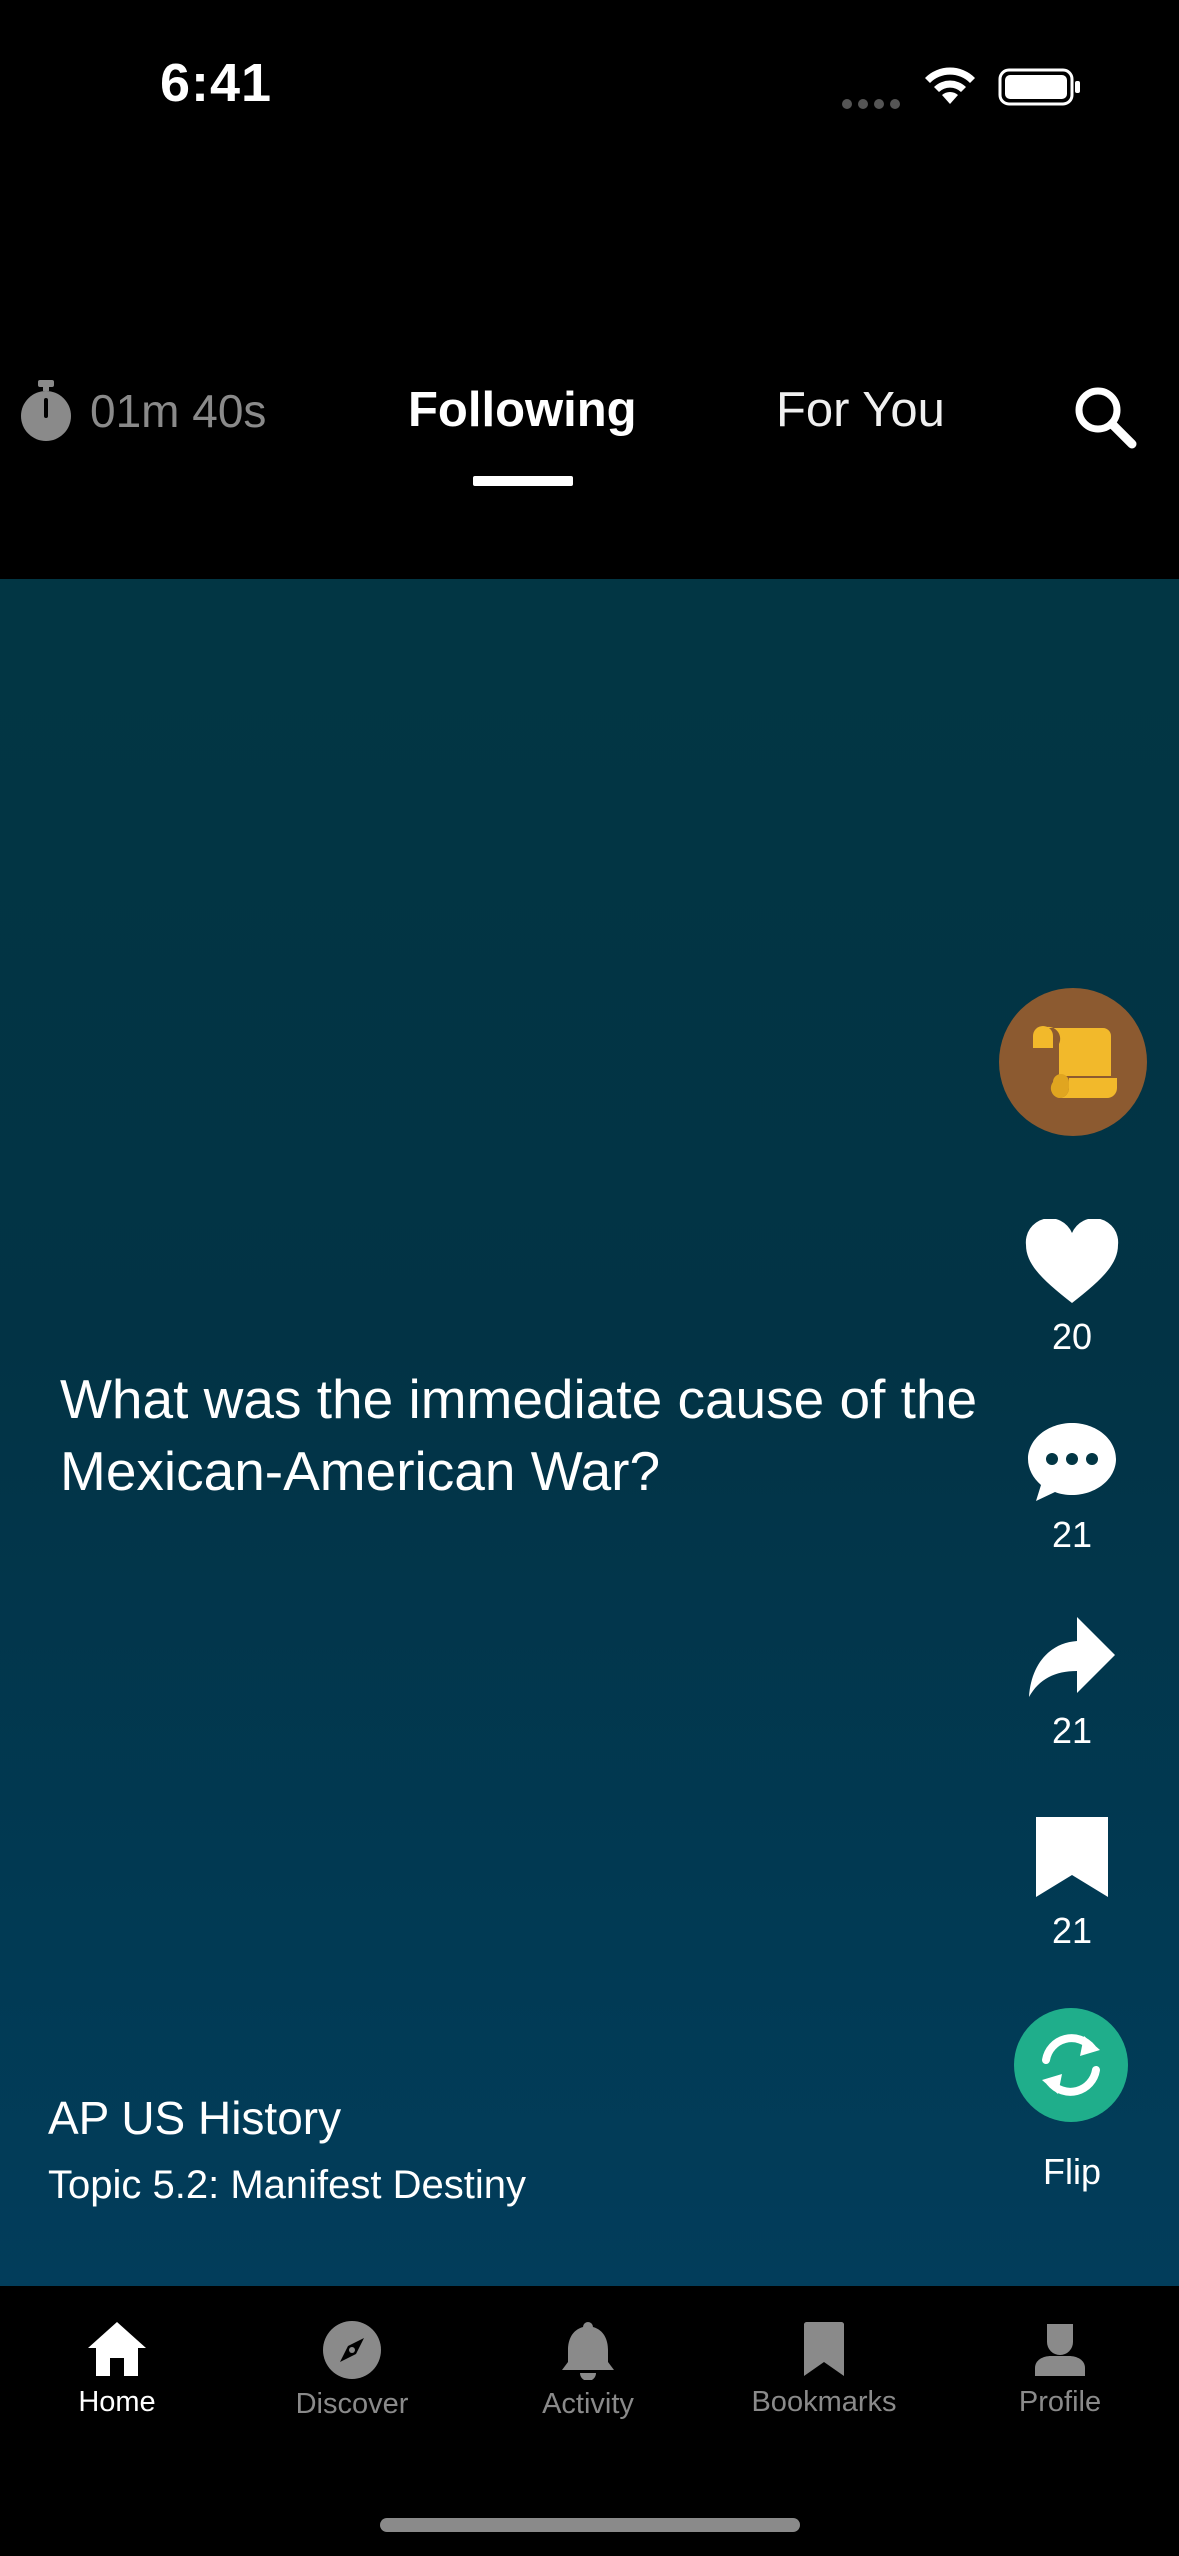  I want to click on comment-icon, so click(1072, 1462).